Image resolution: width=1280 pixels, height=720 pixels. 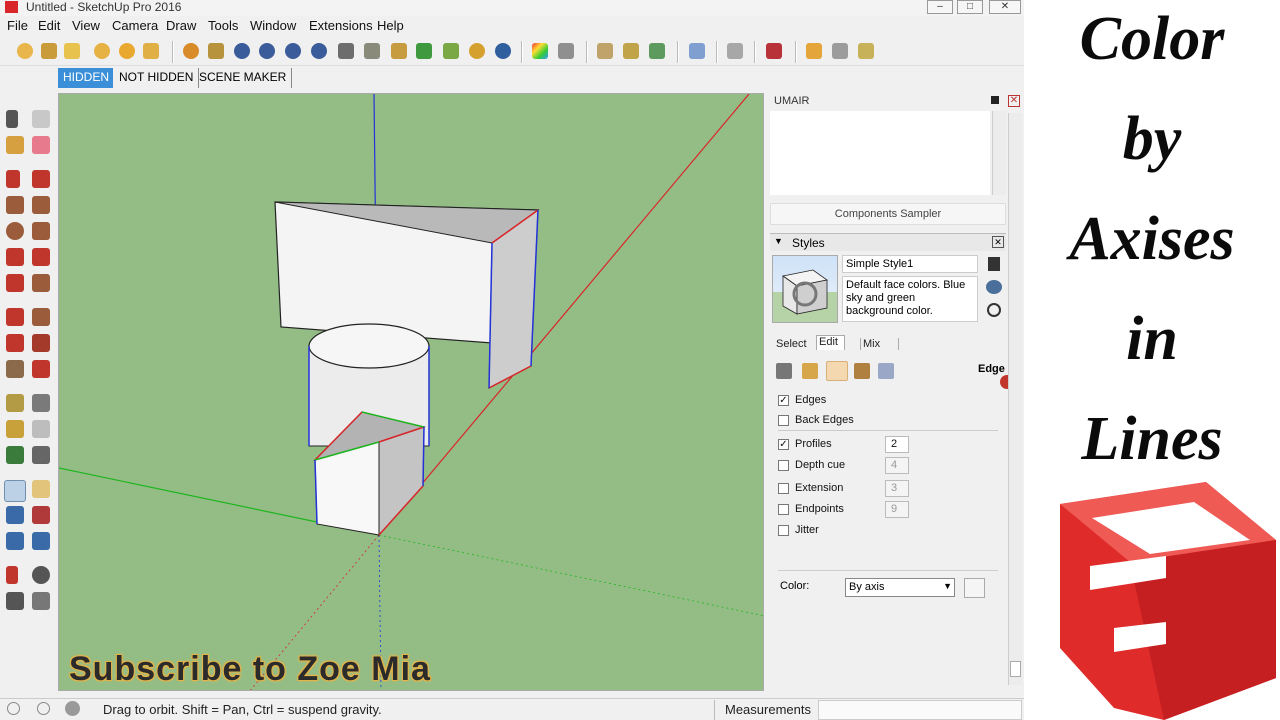 I want to click on ring-tool-icon, so click(x=102, y=51).